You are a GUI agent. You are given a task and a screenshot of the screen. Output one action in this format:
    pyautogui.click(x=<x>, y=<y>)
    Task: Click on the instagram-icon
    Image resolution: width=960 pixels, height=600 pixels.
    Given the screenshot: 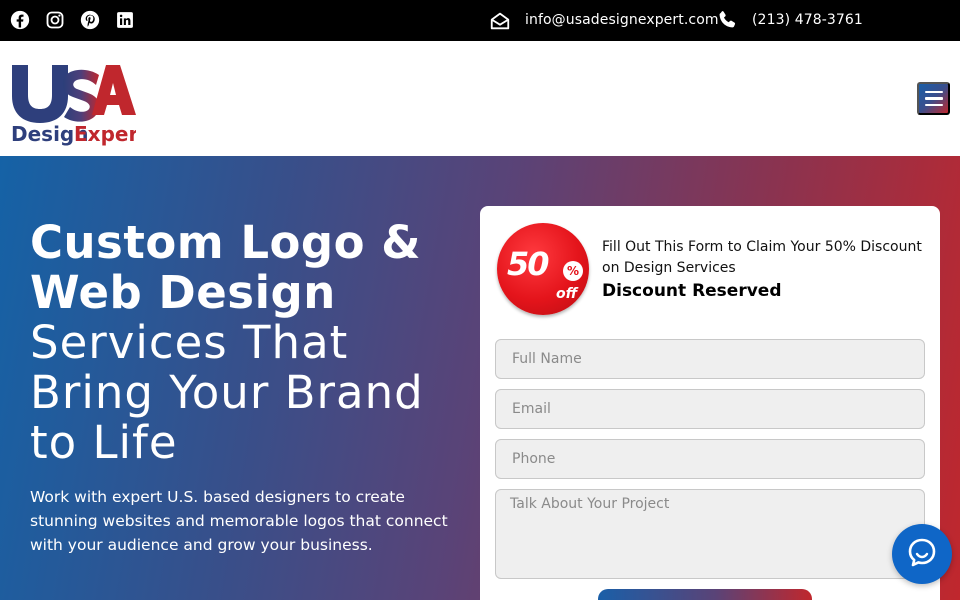 What is the action you would take?
    pyautogui.click(x=55, y=20)
    